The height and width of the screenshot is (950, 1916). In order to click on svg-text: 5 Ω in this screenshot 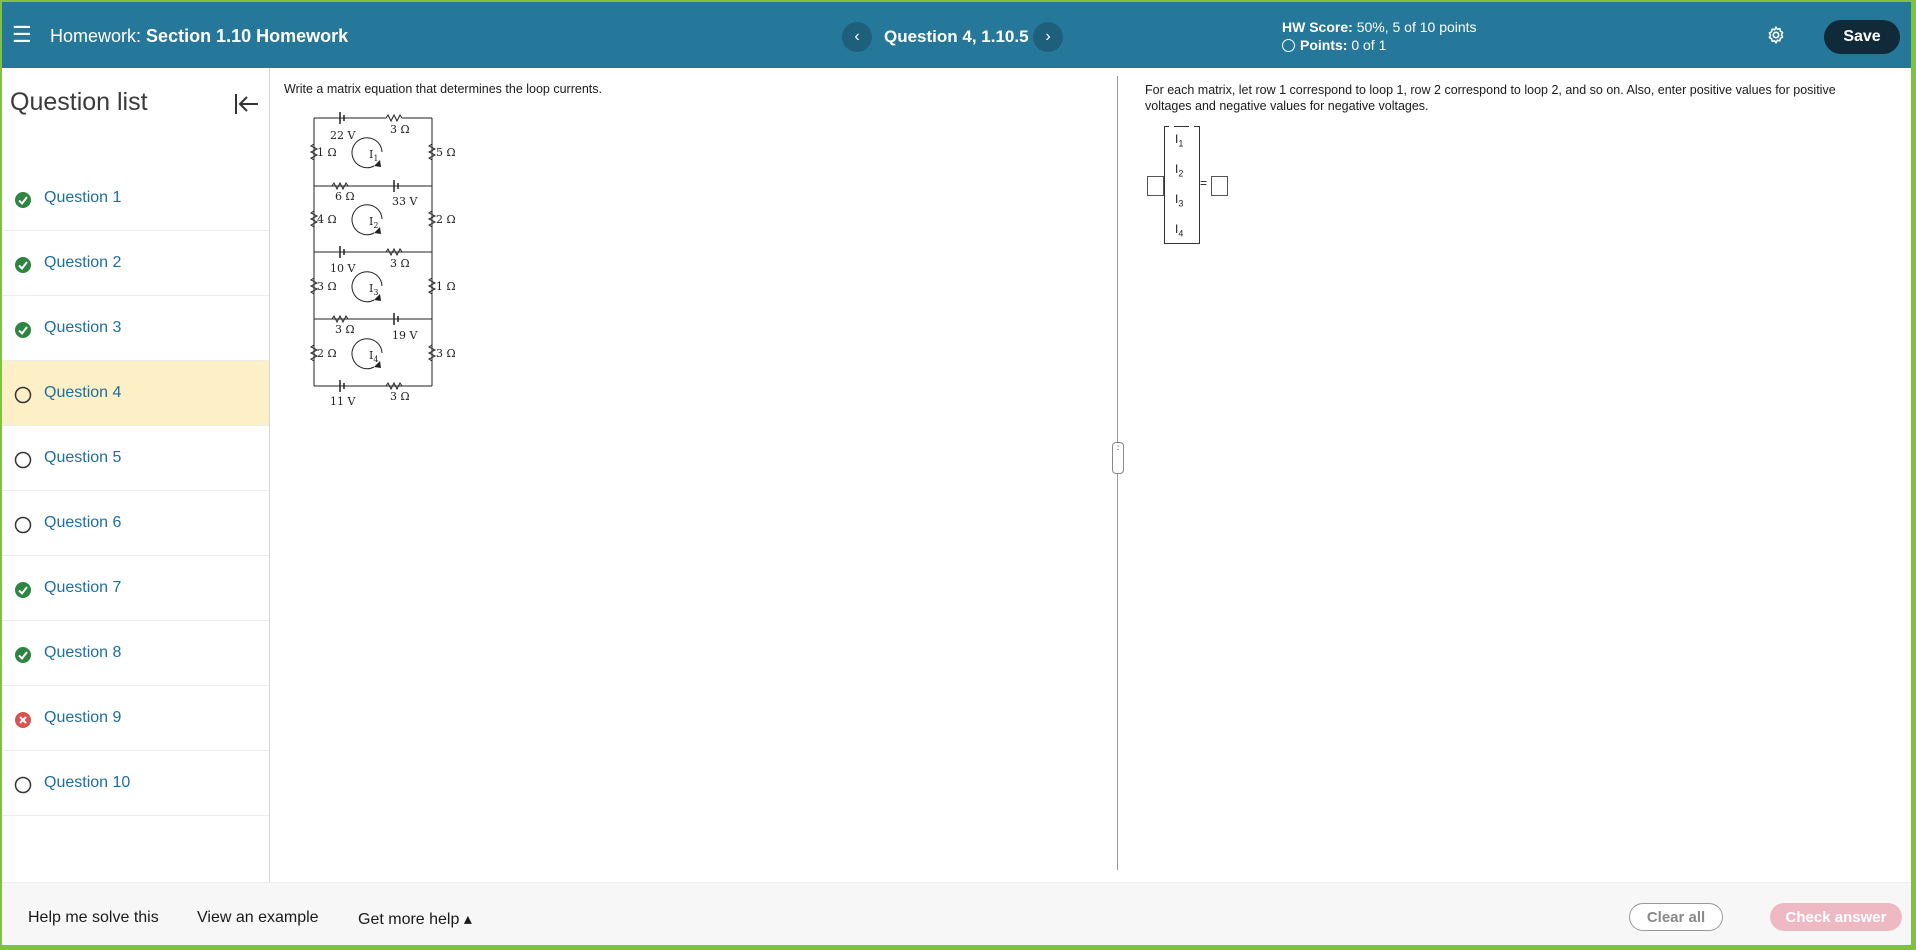, I will do `click(446, 152)`.